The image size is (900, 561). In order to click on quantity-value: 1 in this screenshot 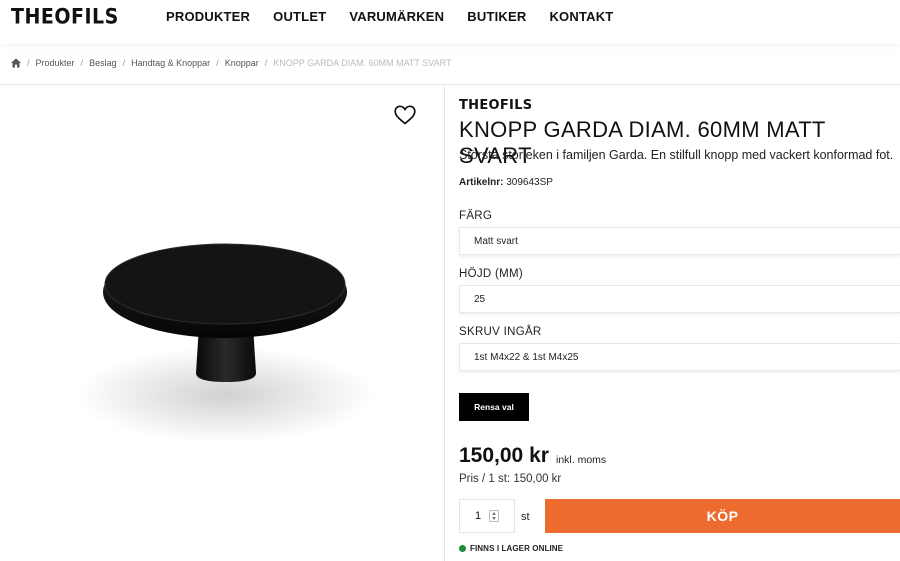, I will do `click(478, 516)`.